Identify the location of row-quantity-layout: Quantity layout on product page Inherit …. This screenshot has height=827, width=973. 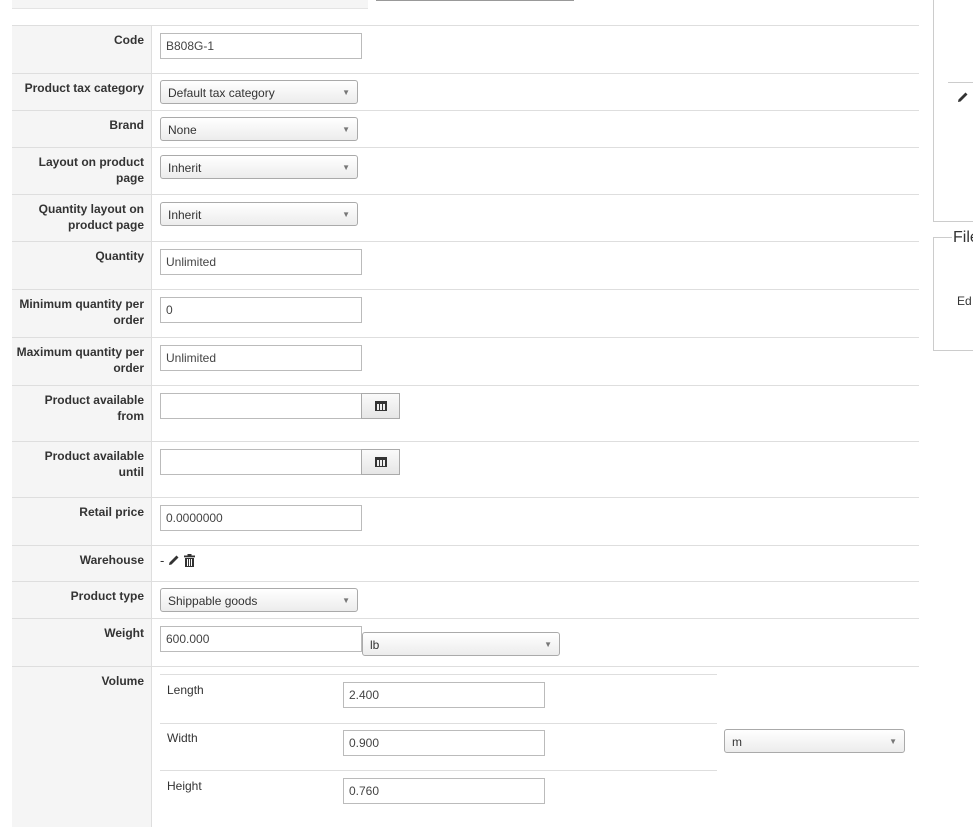
(465, 218).